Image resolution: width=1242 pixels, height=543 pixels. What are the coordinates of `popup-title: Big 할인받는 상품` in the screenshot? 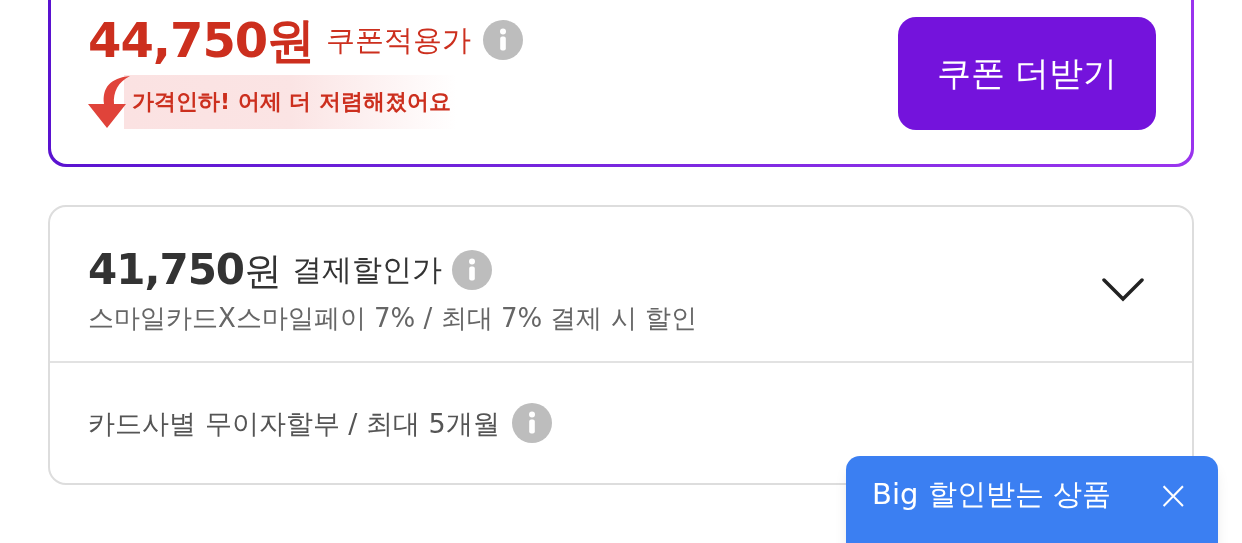 It's located at (991, 494).